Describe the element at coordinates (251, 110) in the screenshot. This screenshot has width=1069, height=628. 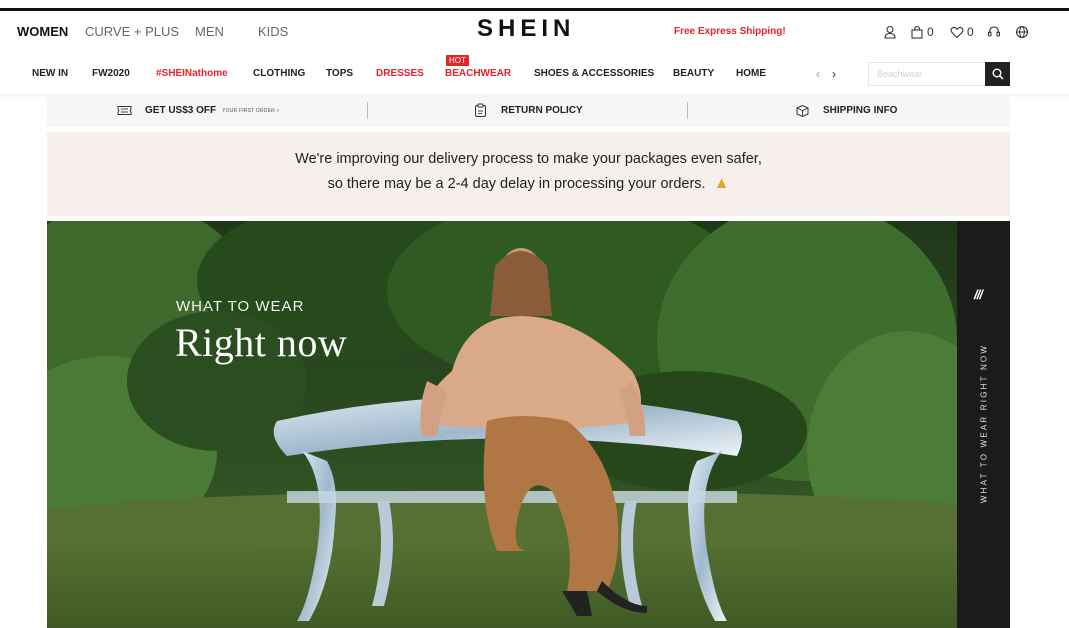
I see `coupon-subtitle: YOUR FIRST ORDER »` at that location.